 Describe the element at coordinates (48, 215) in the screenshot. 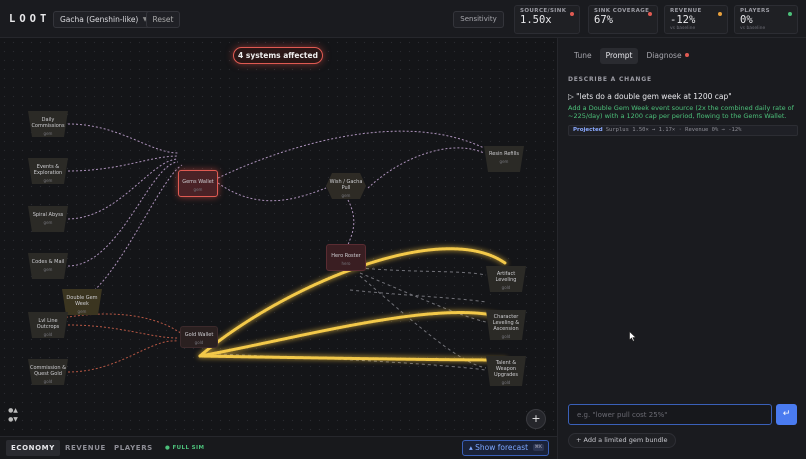

I see `node-label: Spiral Abyss` at that location.